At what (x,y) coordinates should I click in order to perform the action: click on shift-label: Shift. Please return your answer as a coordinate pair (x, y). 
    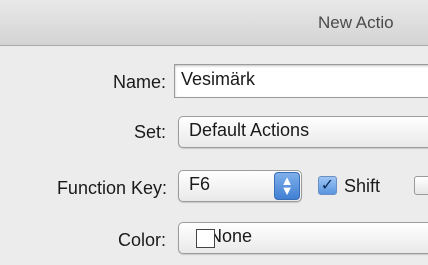
    Looking at the image, I should click on (362, 186).